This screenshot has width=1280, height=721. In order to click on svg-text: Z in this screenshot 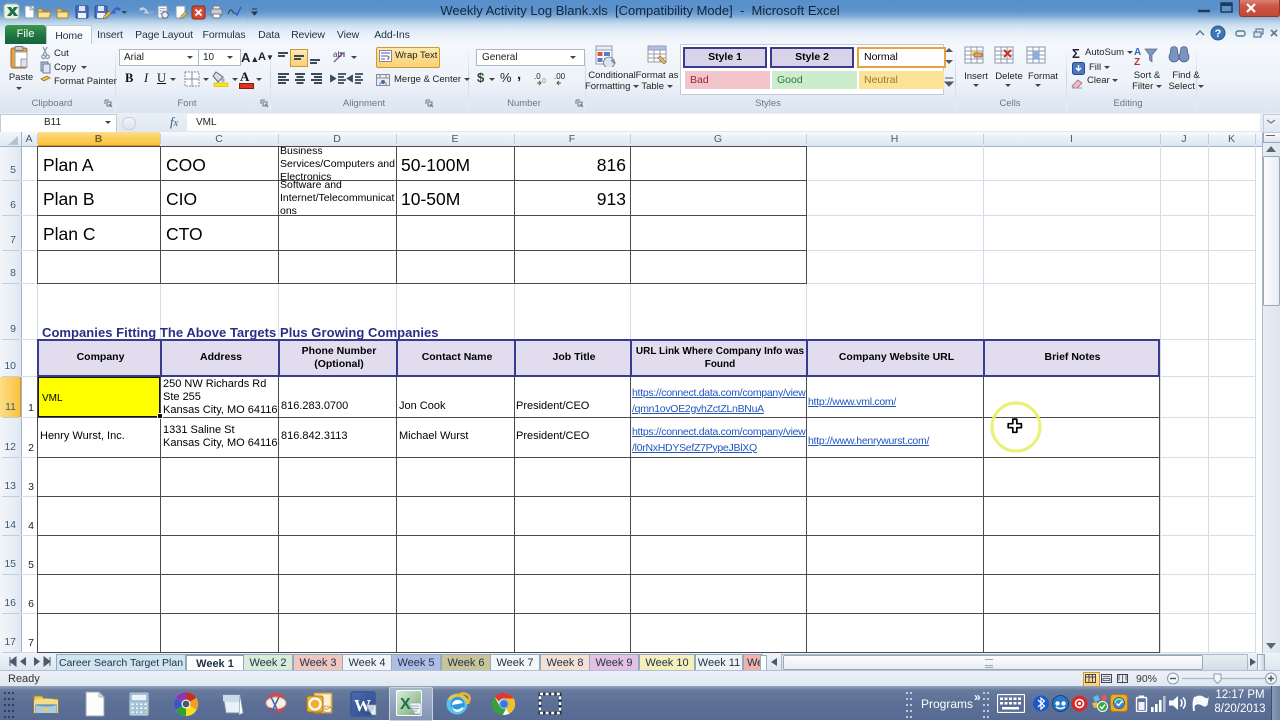, I will do `click(1137, 62)`.